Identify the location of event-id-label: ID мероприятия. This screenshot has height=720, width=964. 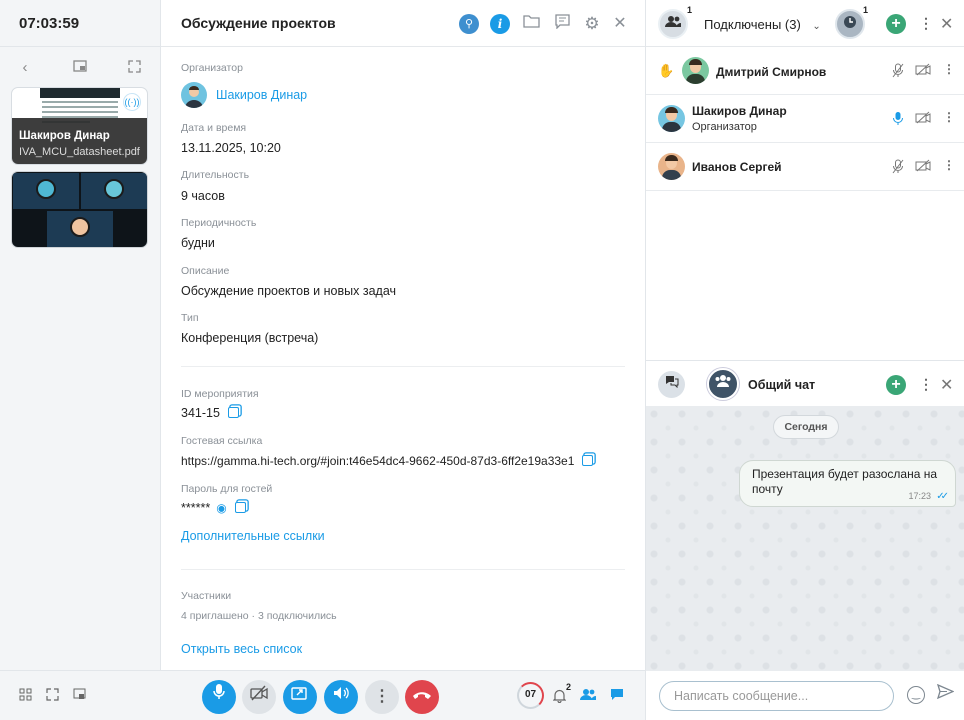
(220, 394).